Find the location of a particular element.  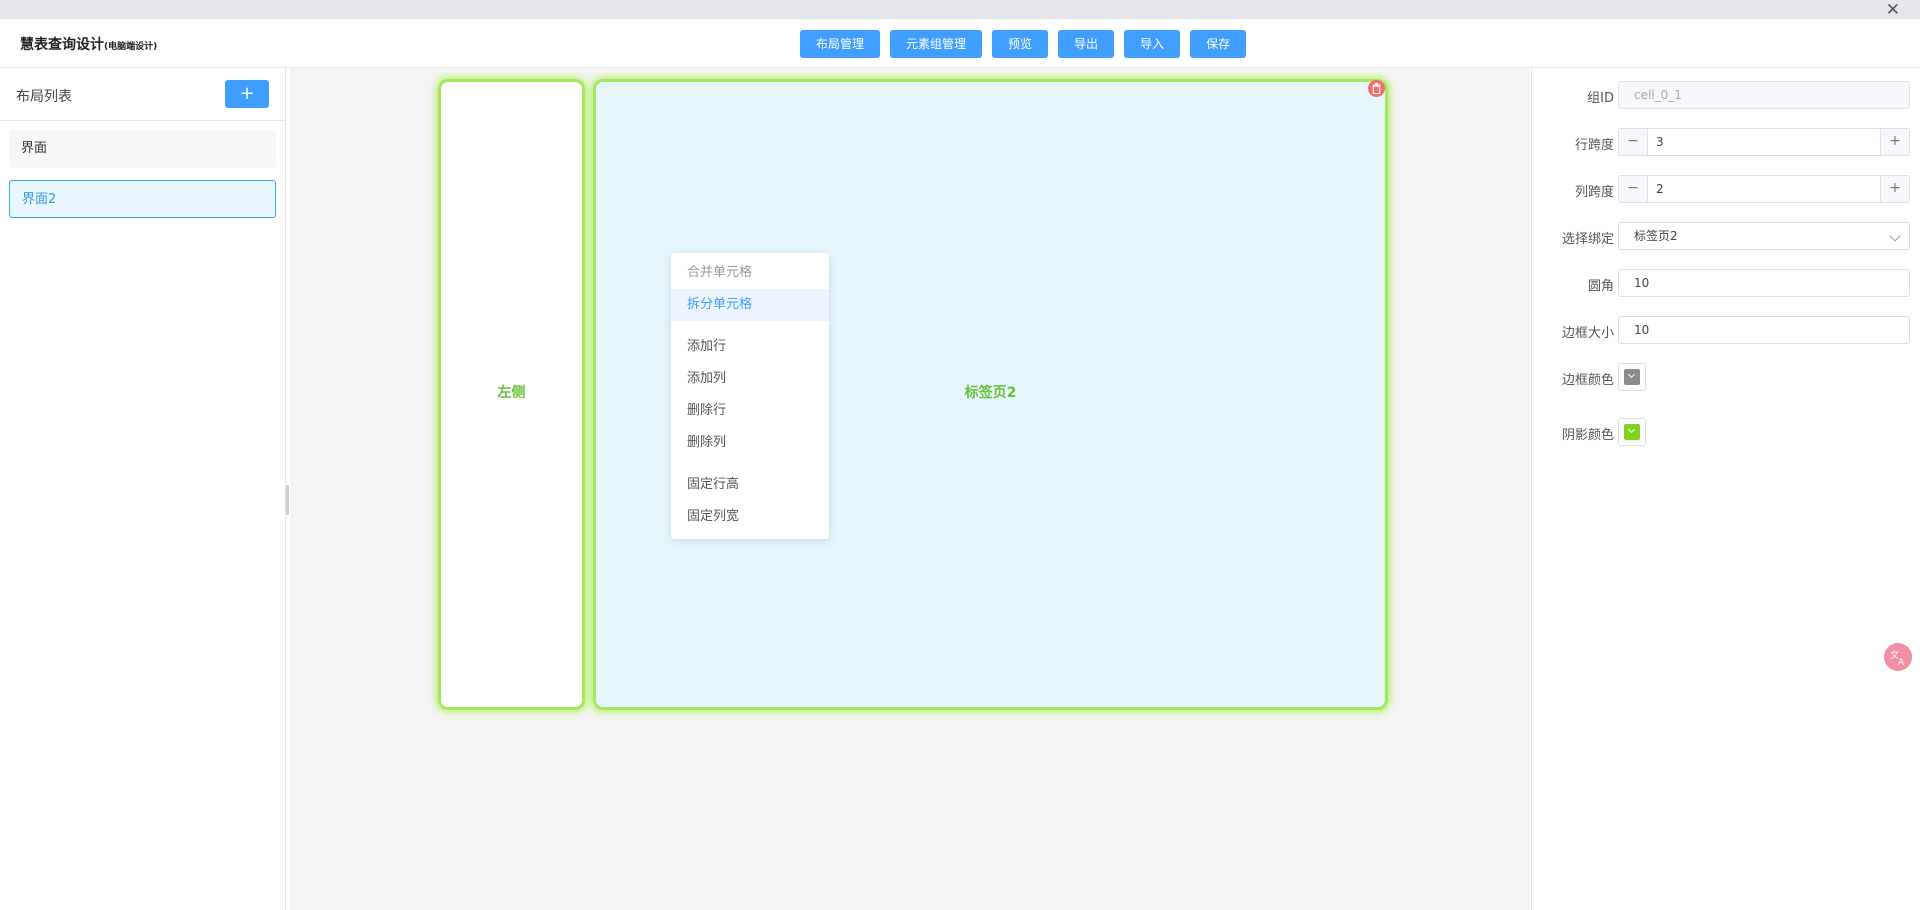

context-menu: 合并单元格 拆分单元格 添加行 添加列 删除行 删除列 固定行高 固定列宽 is located at coordinates (750, 396).